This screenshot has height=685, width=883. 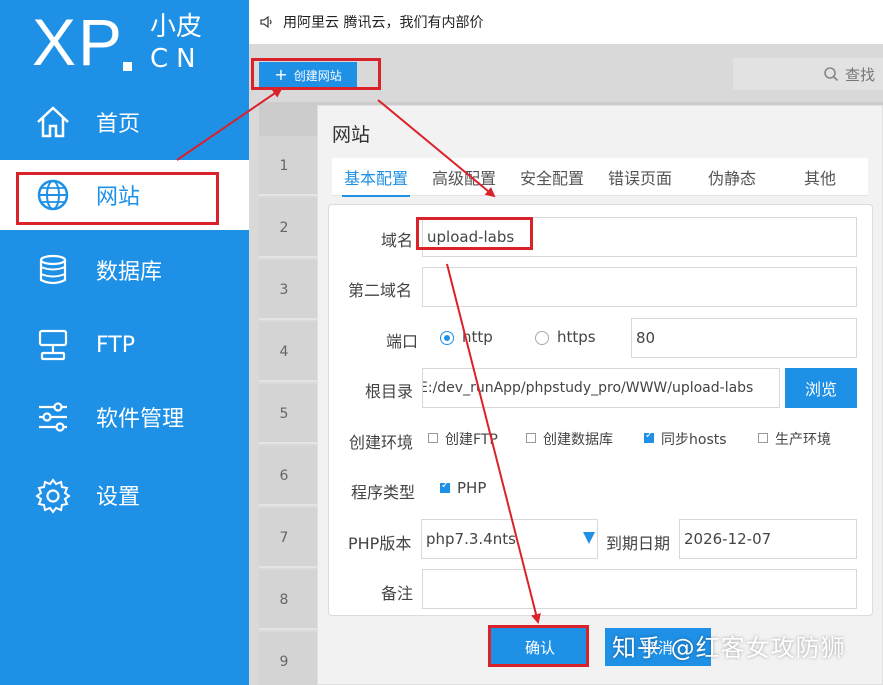 I want to click on https-radio, so click(x=542, y=338).